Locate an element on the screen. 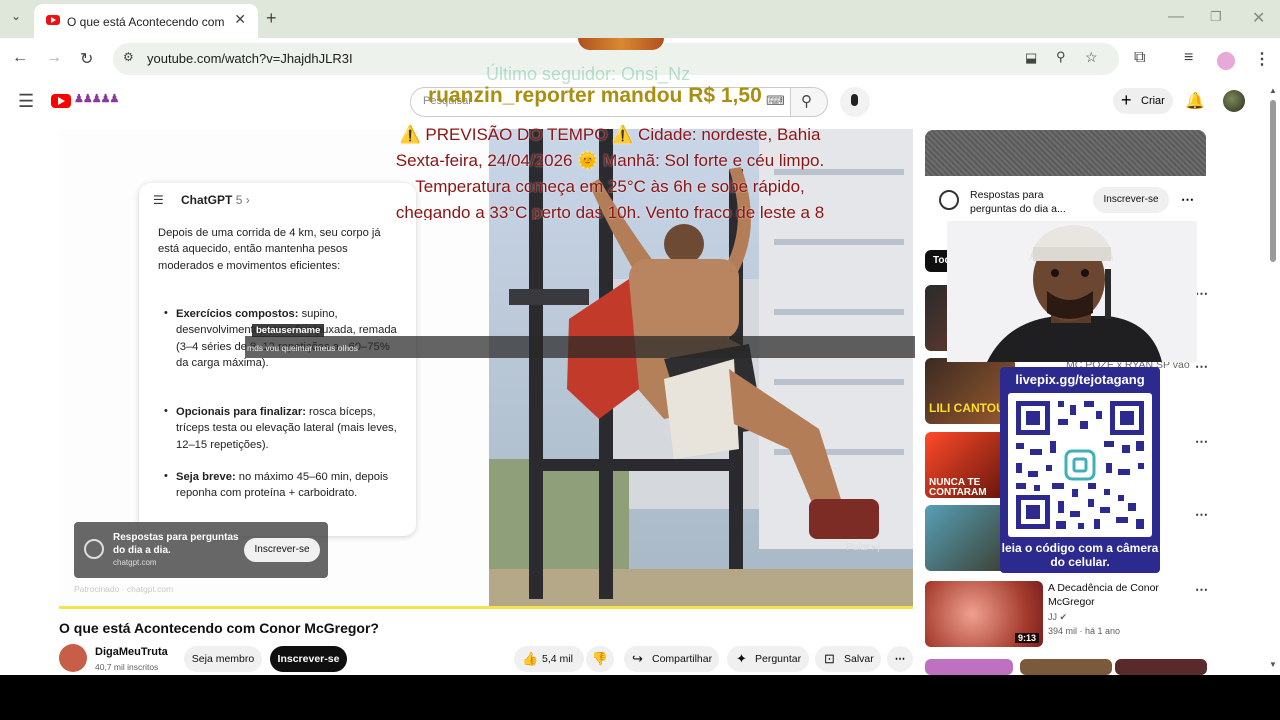  ad-overlay-subscribe-button: Inscrever-se is located at coordinates (282, 550).